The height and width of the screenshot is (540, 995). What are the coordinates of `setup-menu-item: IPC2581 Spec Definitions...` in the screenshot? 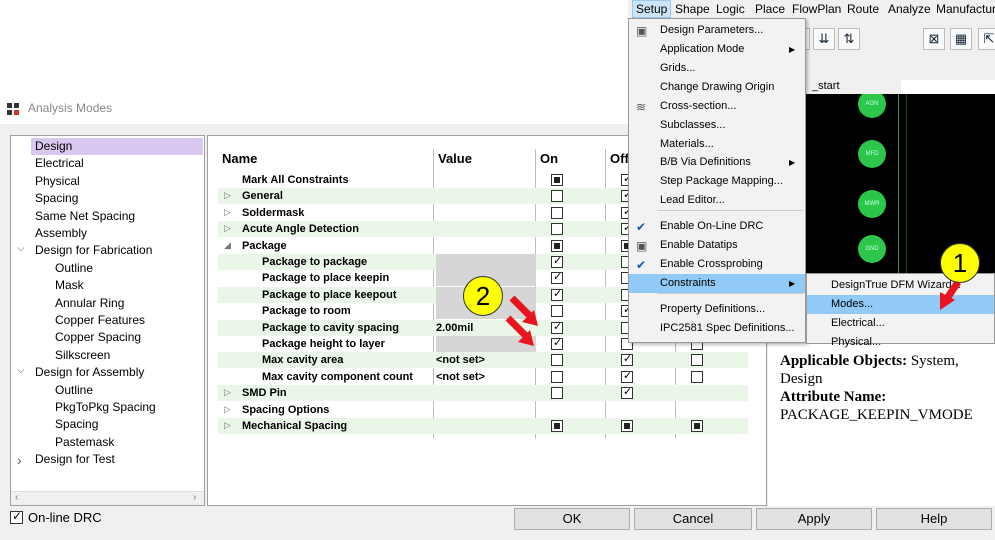 It's located at (717, 328).